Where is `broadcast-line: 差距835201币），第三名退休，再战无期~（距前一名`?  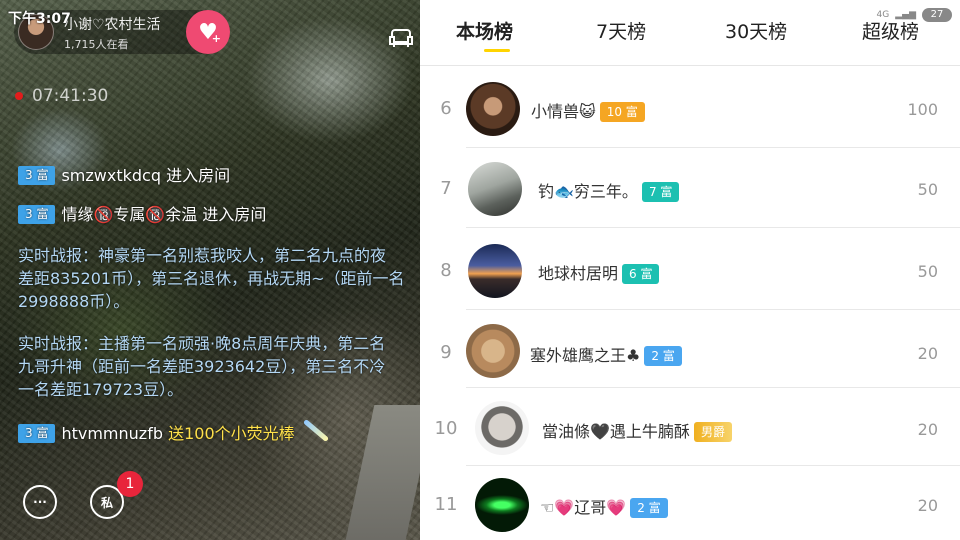 broadcast-line: 差距835201币），第三名退休，再战无期~（距前一名 is located at coordinates (211, 278).